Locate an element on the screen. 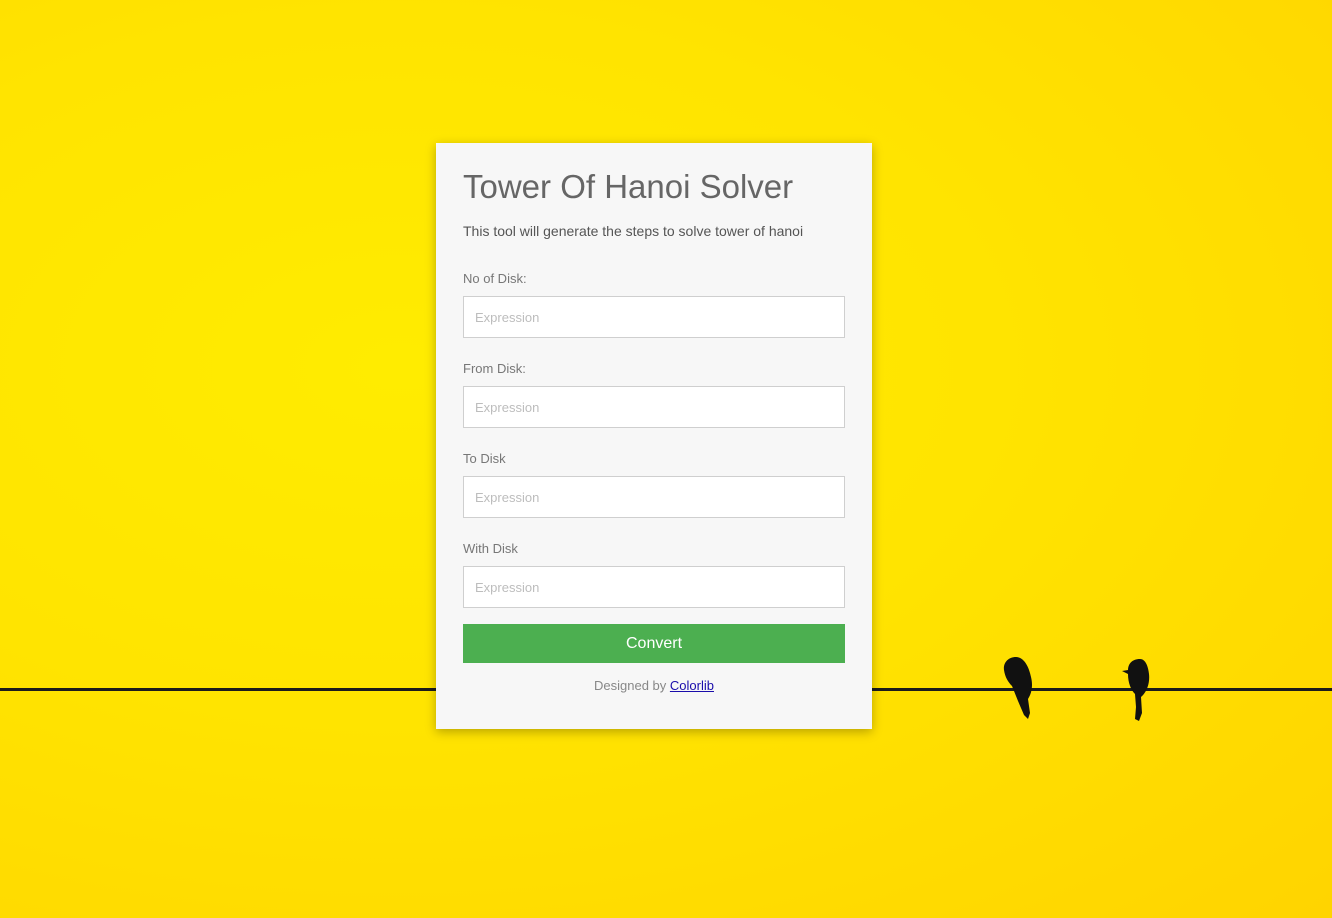 This screenshot has width=1332, height=918. colorlib-link: Colorlib is located at coordinates (692, 685).